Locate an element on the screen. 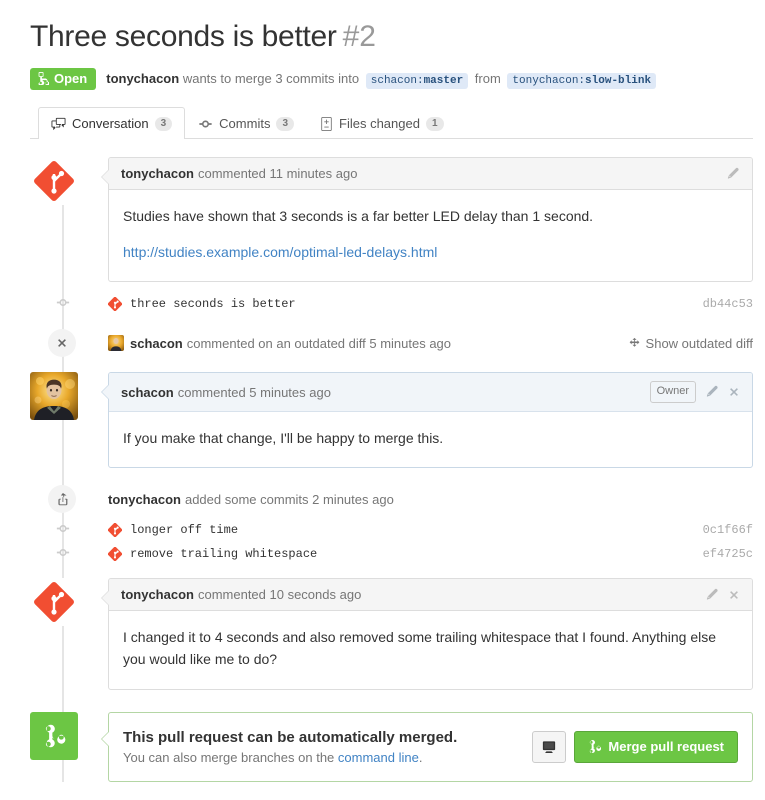  merge-actions: Merge pull request is located at coordinates (635, 746).